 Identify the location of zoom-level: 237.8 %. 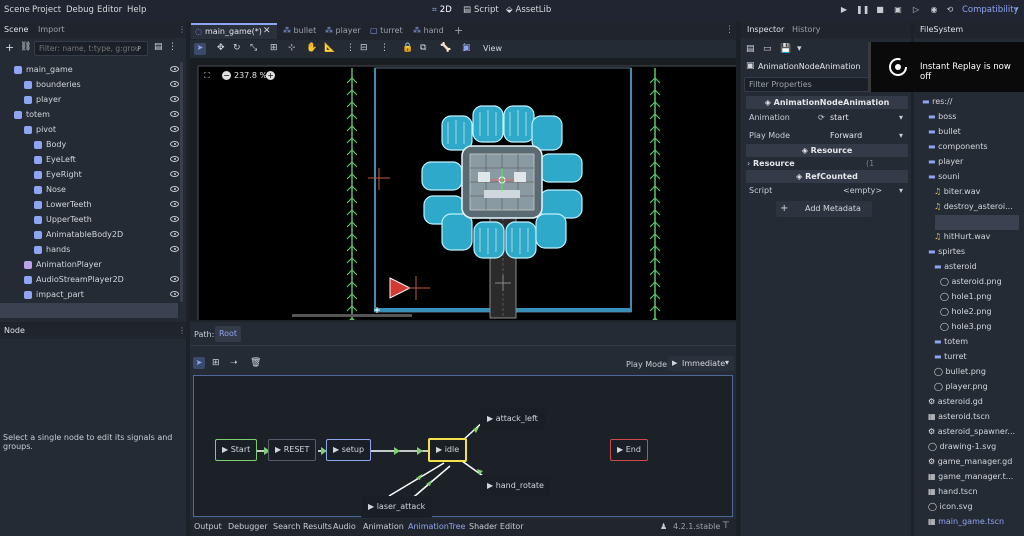
(250, 75).